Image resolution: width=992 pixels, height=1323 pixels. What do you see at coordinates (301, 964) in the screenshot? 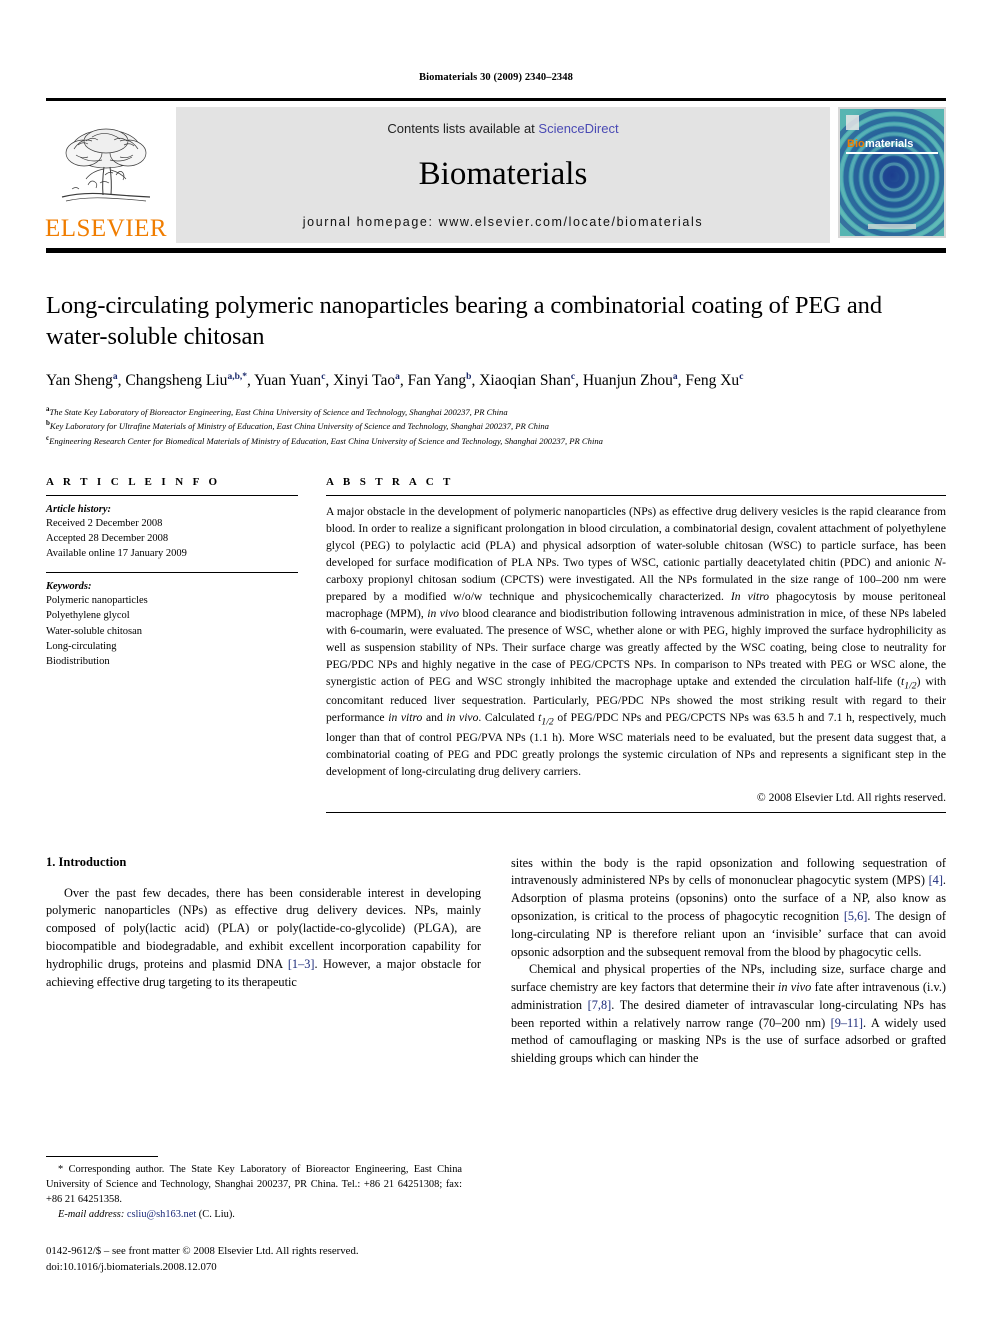
I see `reference-link: [1–3]` at bounding box center [301, 964].